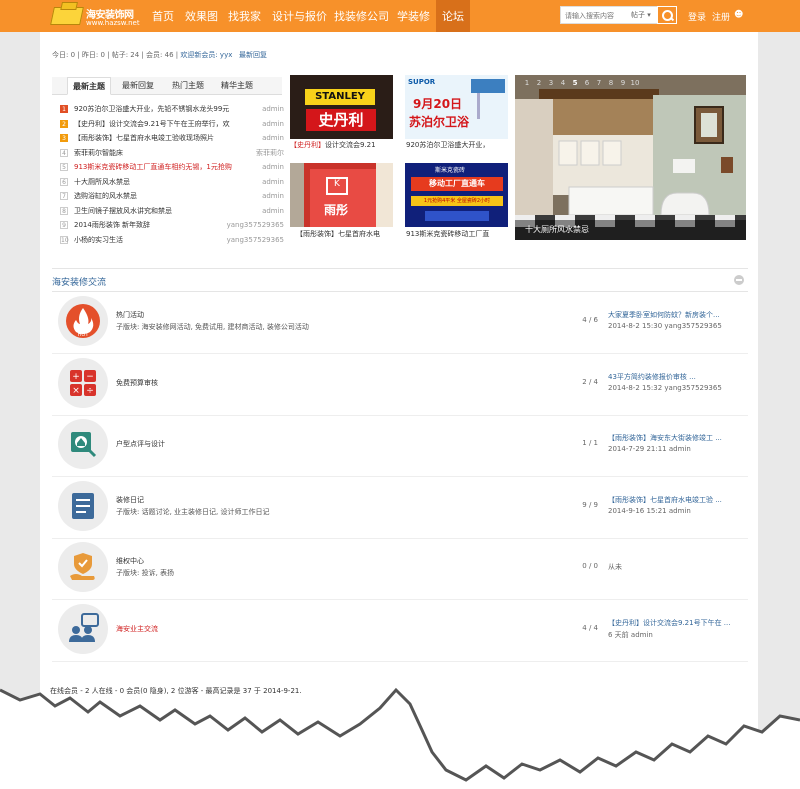  I want to click on slider-page-2: 2, so click(539, 83).